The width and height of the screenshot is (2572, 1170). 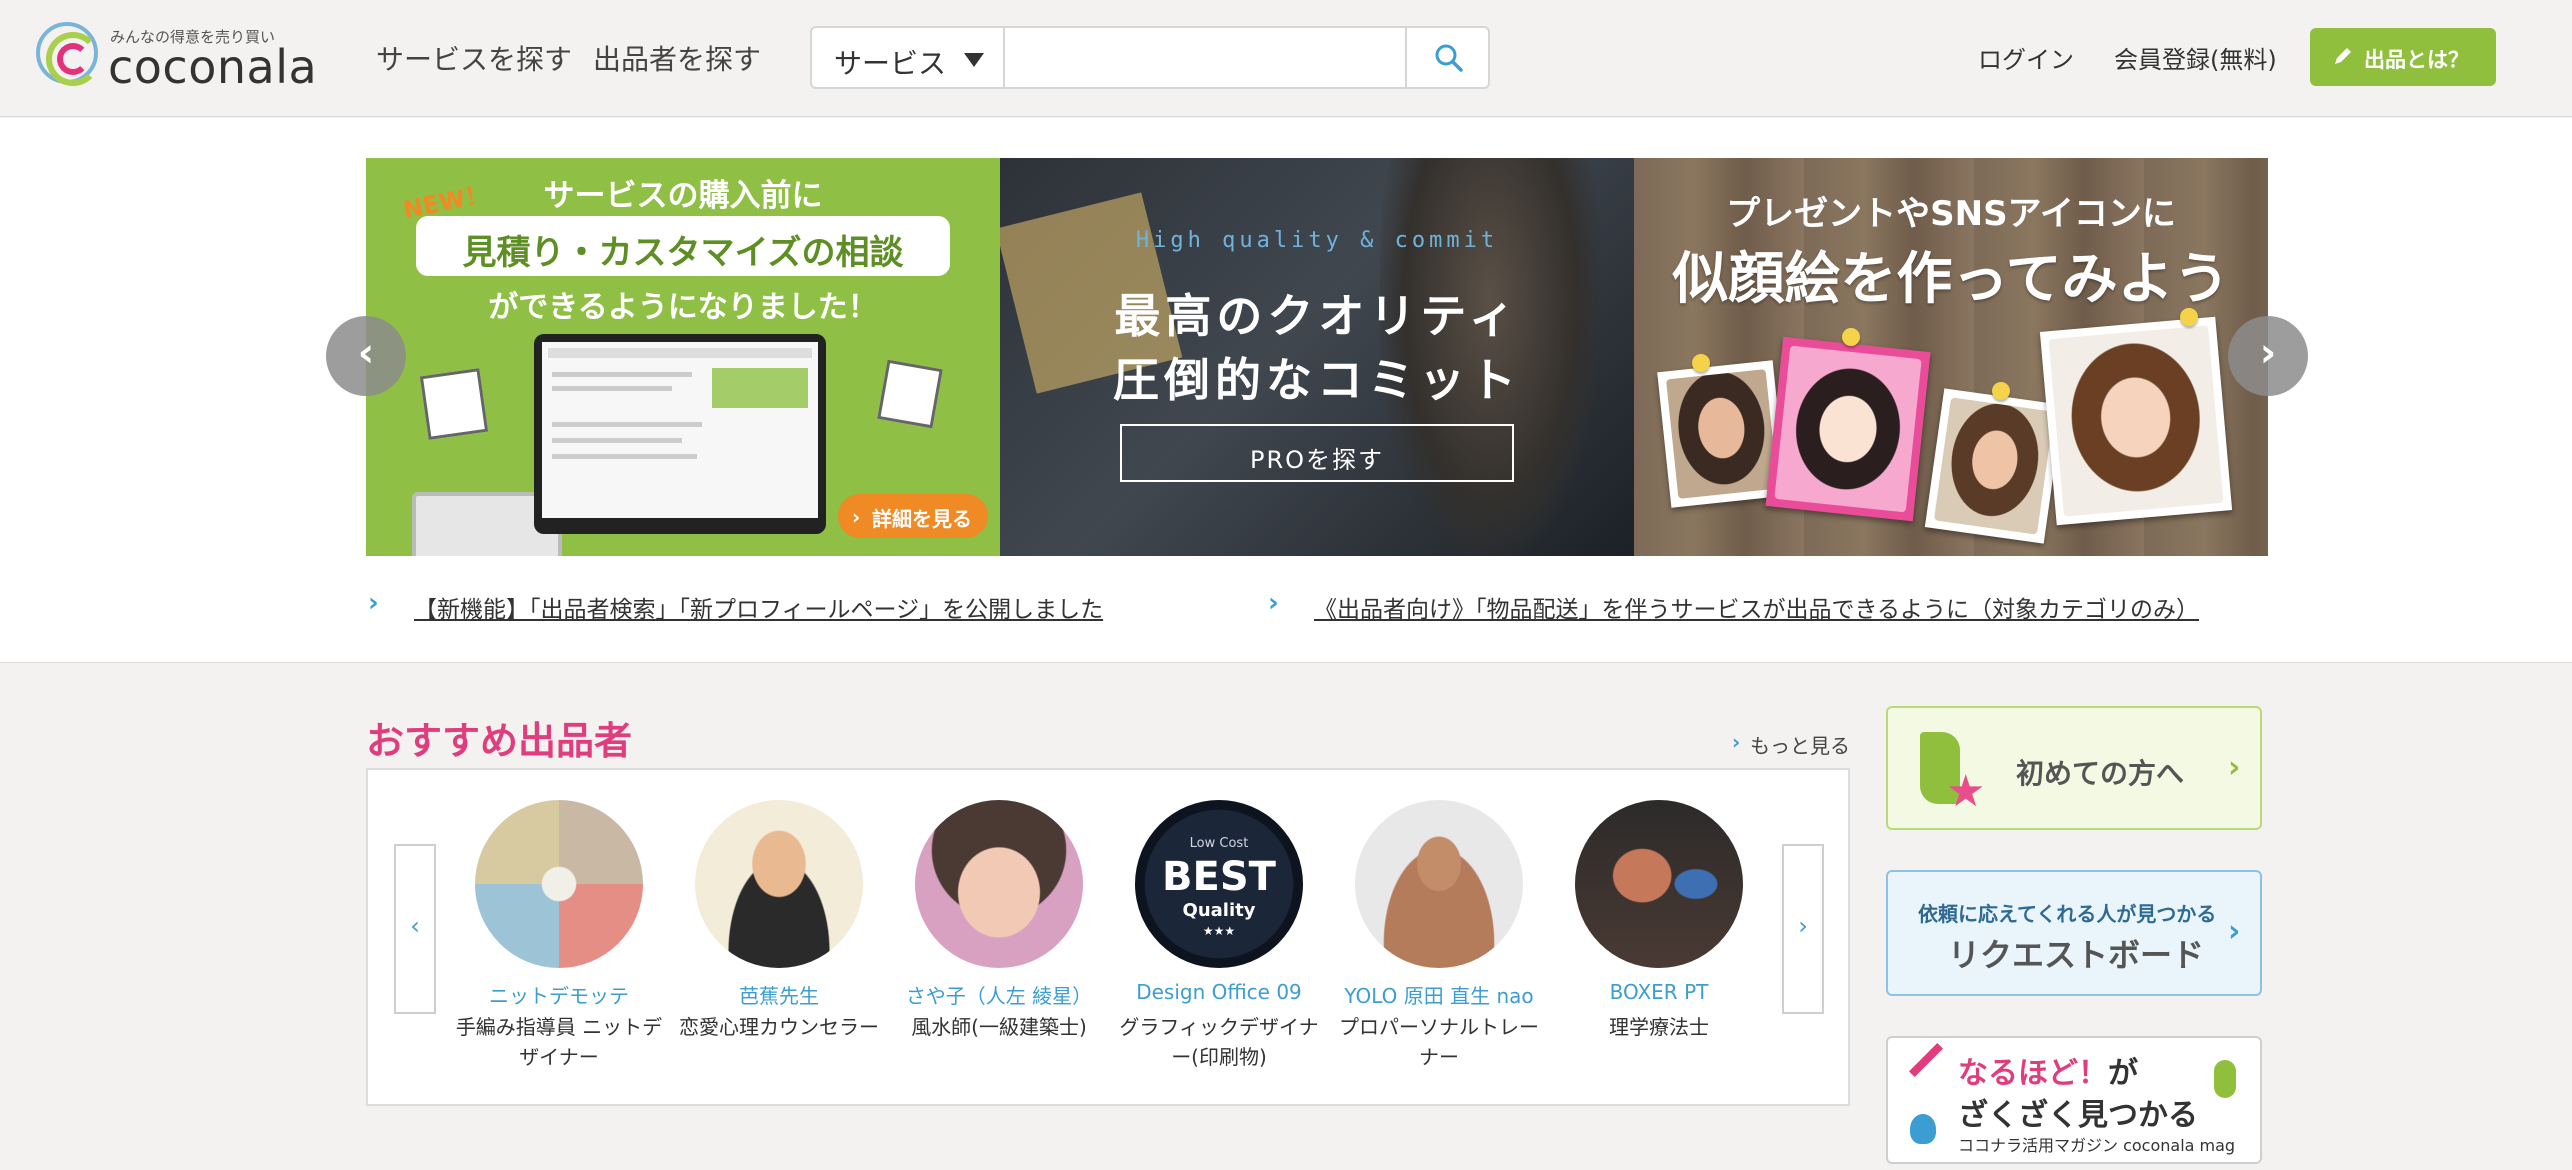 I want to click on search-bar: サービス, so click(x=1150, y=57).